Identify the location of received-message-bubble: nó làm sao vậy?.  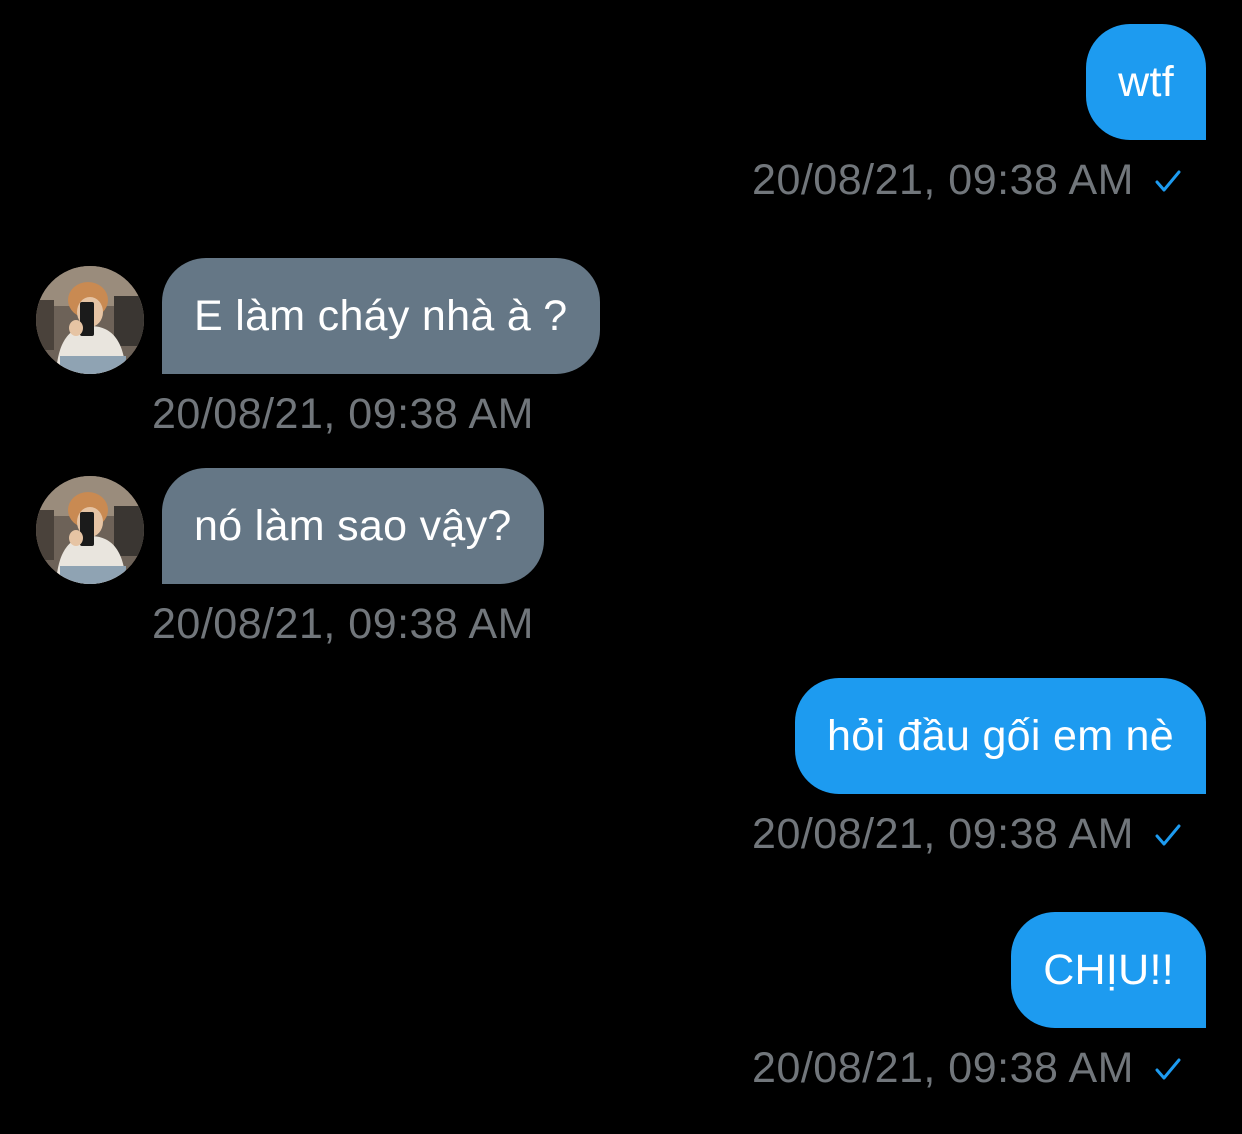
(353, 526).